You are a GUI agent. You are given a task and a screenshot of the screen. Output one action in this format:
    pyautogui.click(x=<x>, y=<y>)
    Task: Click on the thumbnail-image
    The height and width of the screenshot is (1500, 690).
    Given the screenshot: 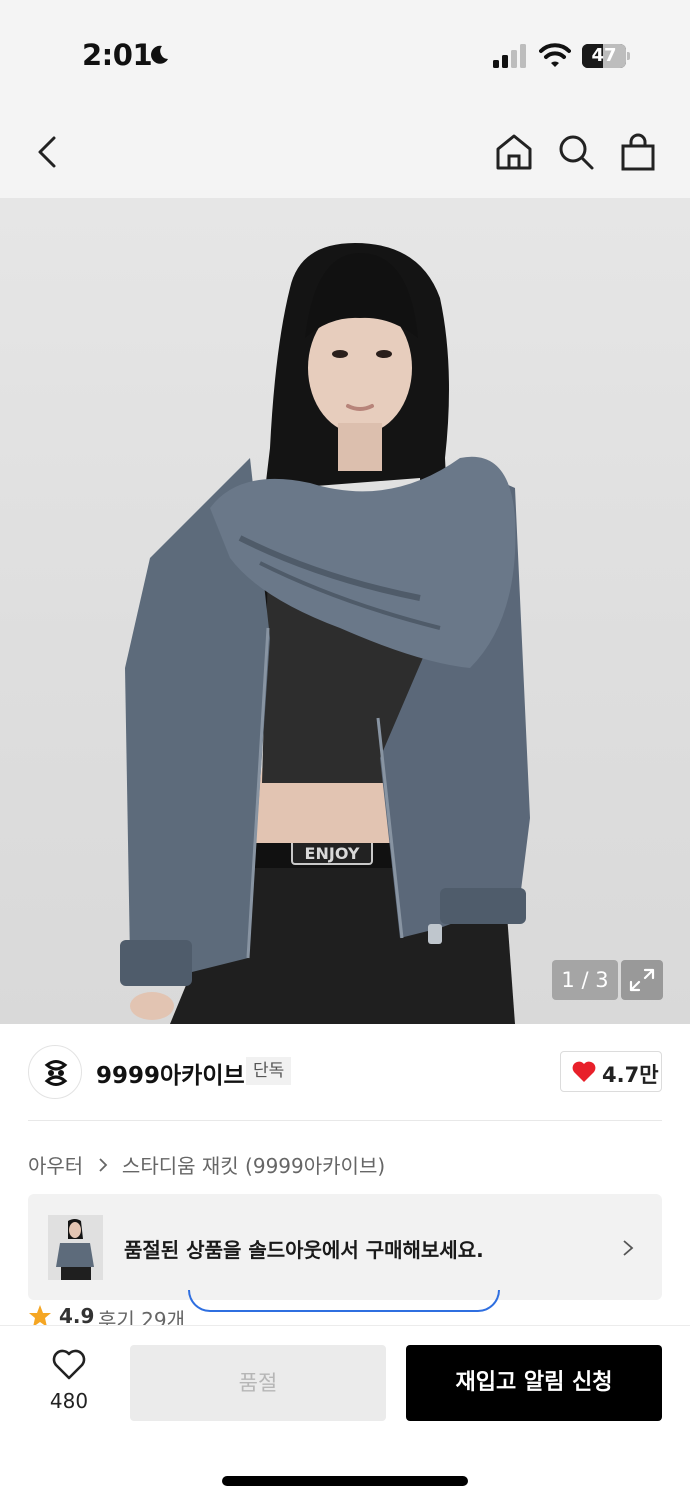 What is the action you would take?
    pyautogui.click(x=75, y=1247)
    